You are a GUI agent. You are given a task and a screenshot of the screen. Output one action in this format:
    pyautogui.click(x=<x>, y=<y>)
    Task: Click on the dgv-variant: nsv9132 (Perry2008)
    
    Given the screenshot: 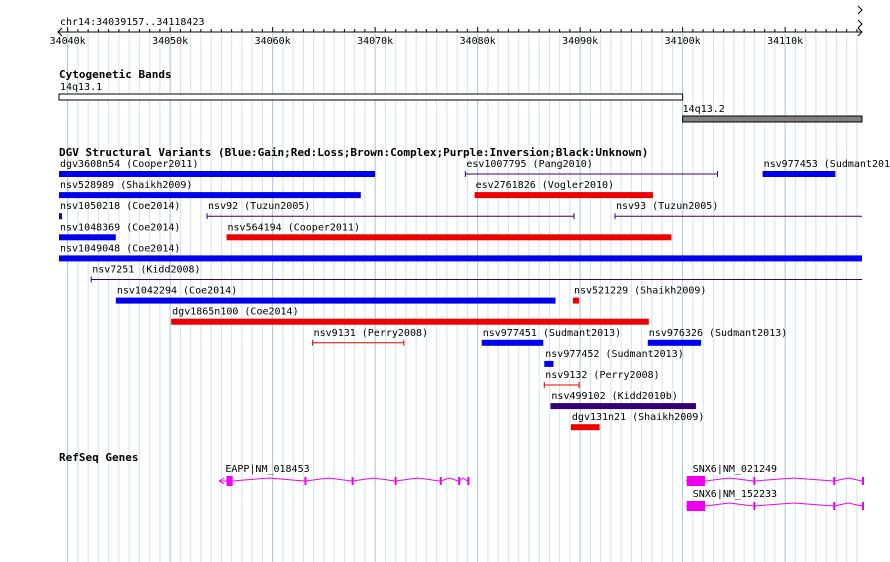 What is the action you would take?
    pyautogui.click(x=601, y=379)
    